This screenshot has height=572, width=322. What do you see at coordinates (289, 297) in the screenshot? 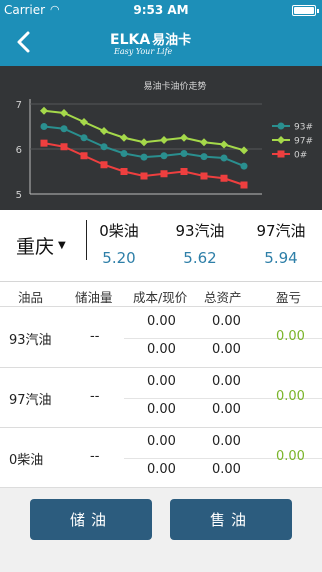
I see `header-profit: 盈亏` at bounding box center [289, 297].